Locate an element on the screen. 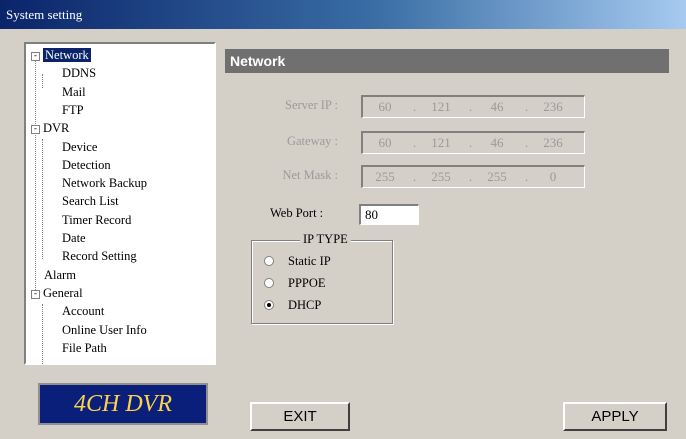  tree-item-label: Timer Record is located at coordinates (97, 219).